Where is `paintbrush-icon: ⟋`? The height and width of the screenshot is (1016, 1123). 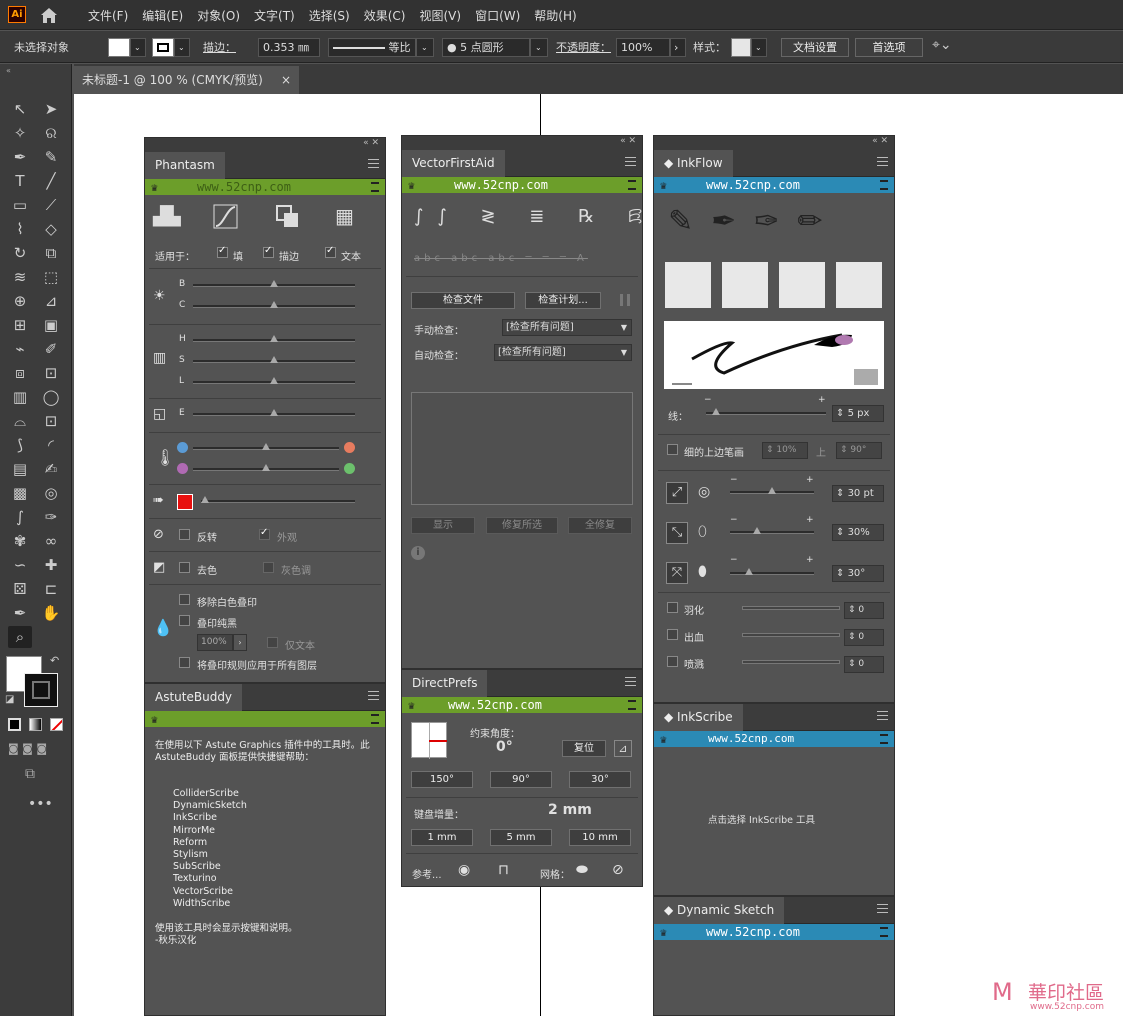 paintbrush-icon: ⟋ is located at coordinates (51, 205).